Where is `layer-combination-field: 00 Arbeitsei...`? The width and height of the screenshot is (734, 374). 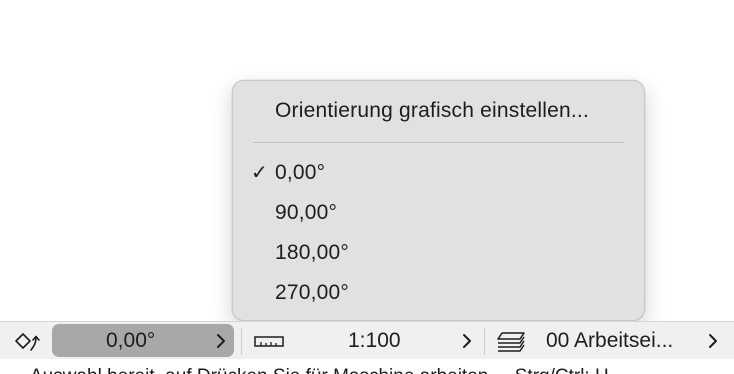 layer-combination-field: 00 Arbeitsei... is located at coordinates (631, 340).